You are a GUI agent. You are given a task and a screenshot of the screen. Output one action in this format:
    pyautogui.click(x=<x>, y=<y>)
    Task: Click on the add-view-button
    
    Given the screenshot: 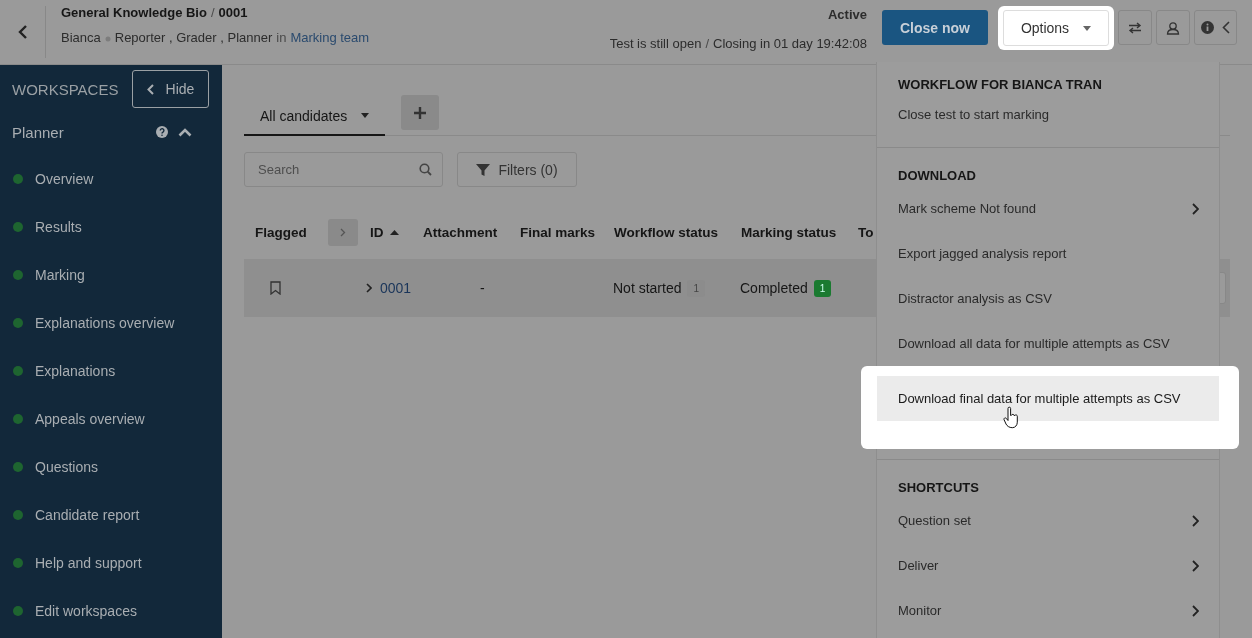 What is the action you would take?
    pyautogui.click(x=420, y=112)
    